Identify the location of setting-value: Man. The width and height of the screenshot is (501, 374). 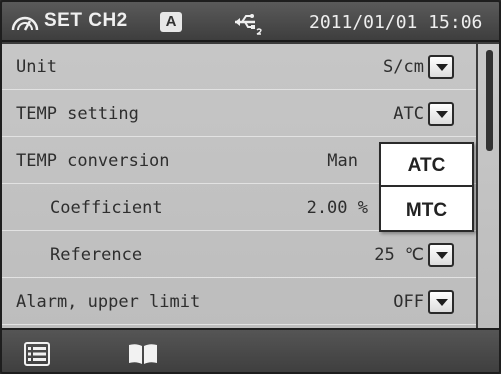
(342, 161).